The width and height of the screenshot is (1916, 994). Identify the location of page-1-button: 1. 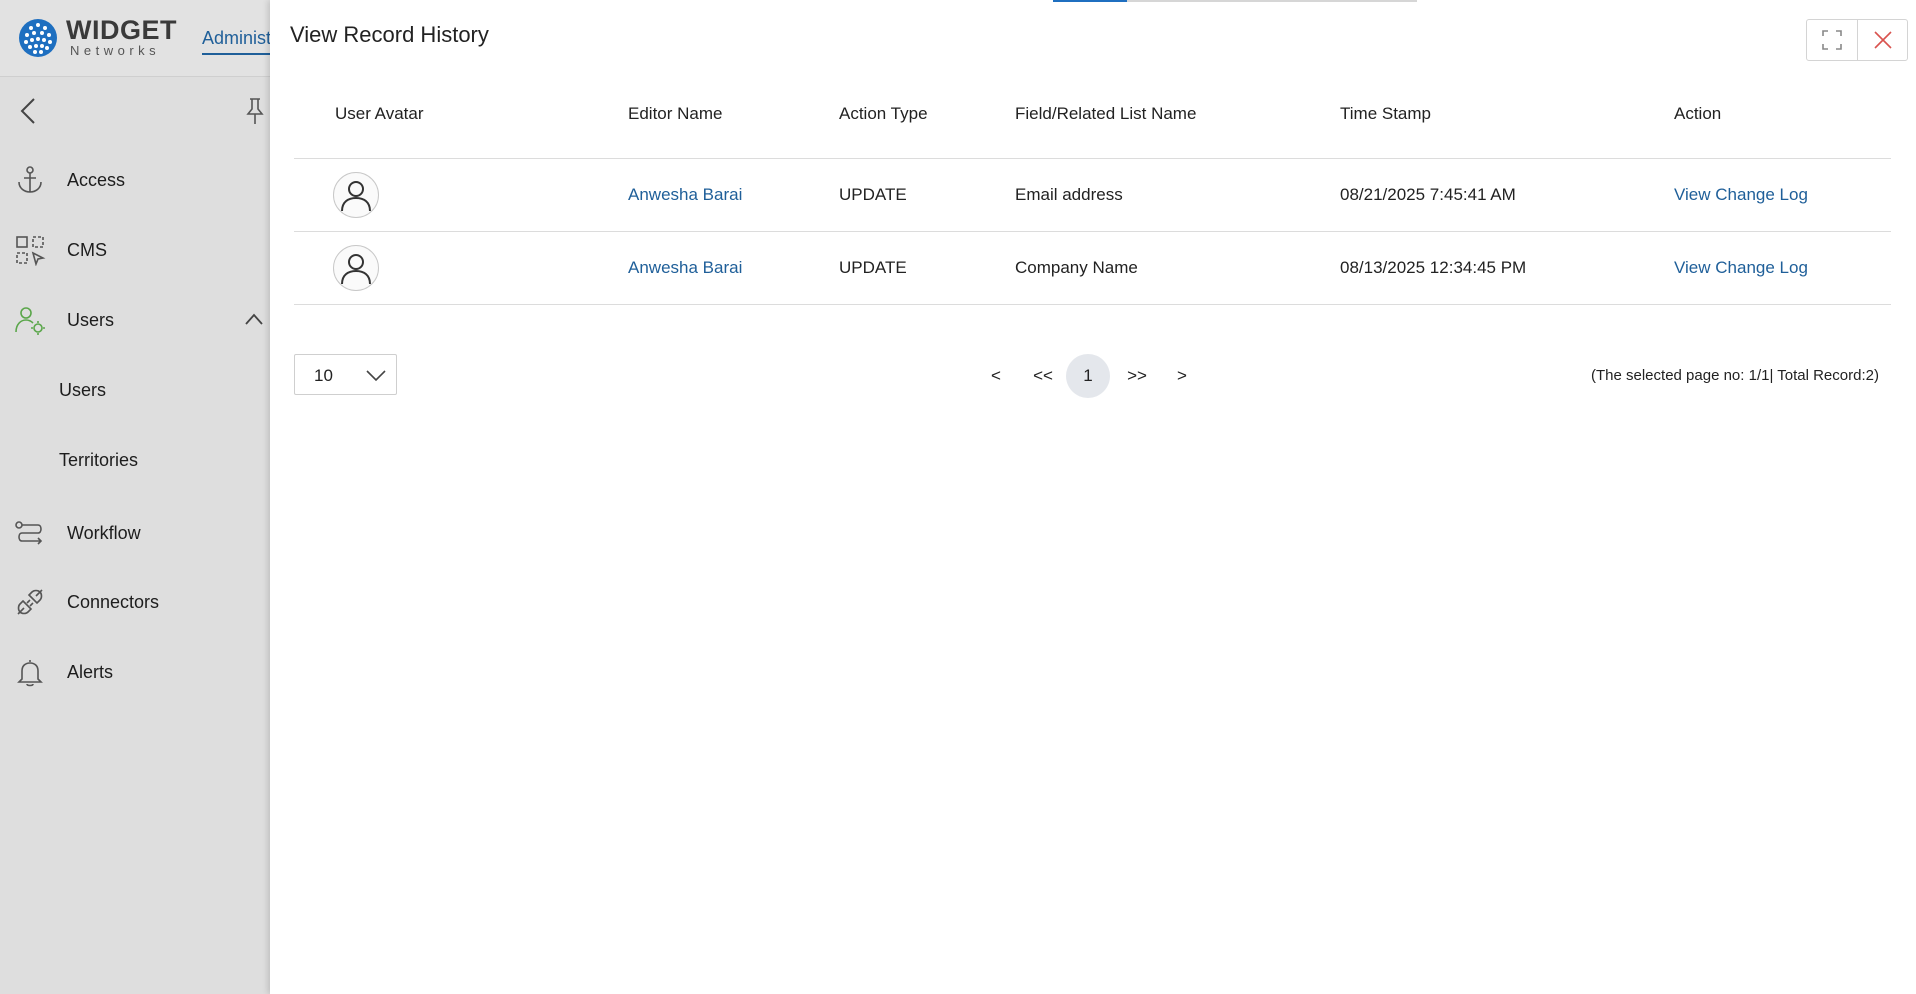
(1088, 376).